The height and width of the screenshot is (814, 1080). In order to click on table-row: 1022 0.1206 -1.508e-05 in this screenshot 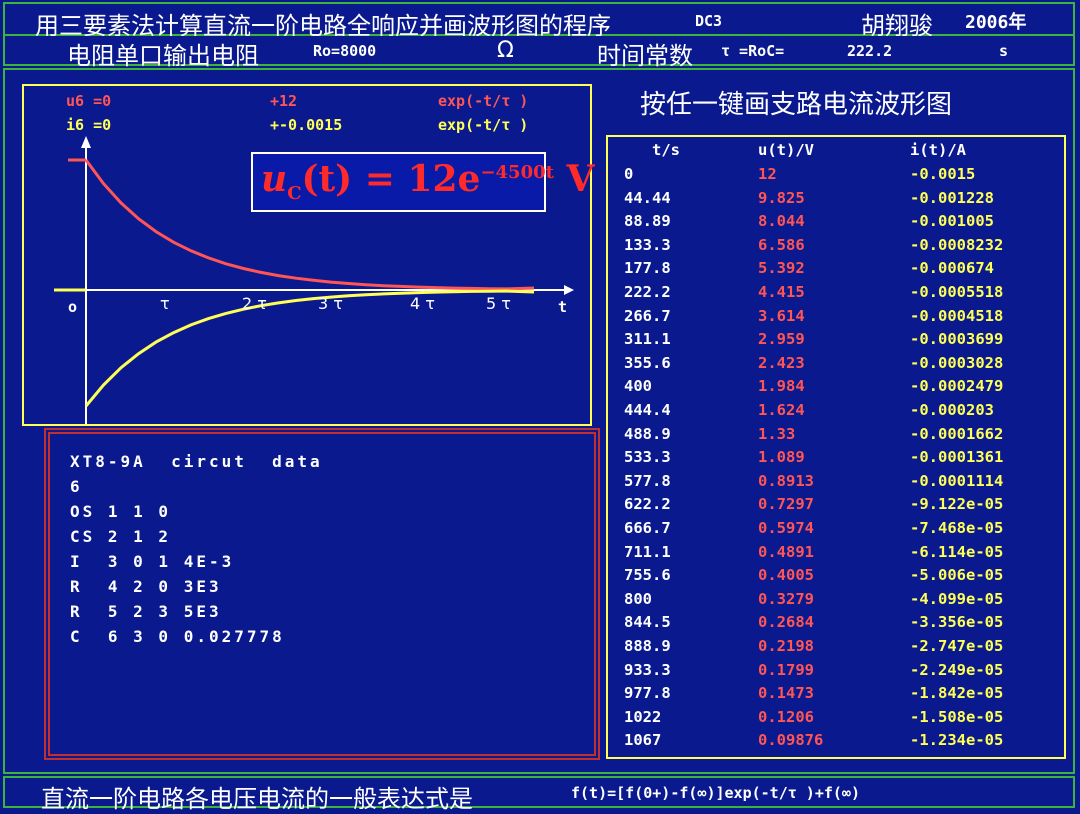, I will do `click(836, 720)`.